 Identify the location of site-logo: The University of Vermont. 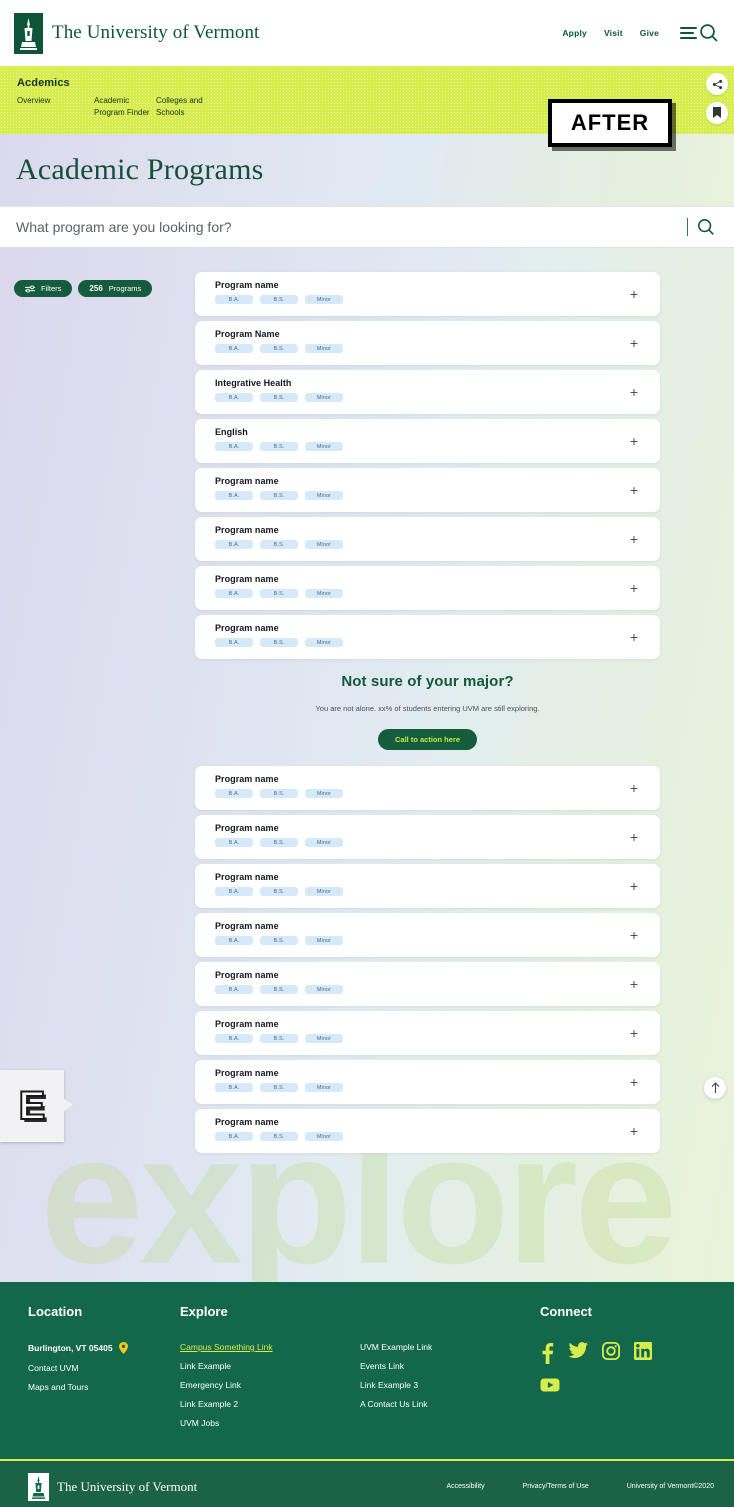
(136, 33).